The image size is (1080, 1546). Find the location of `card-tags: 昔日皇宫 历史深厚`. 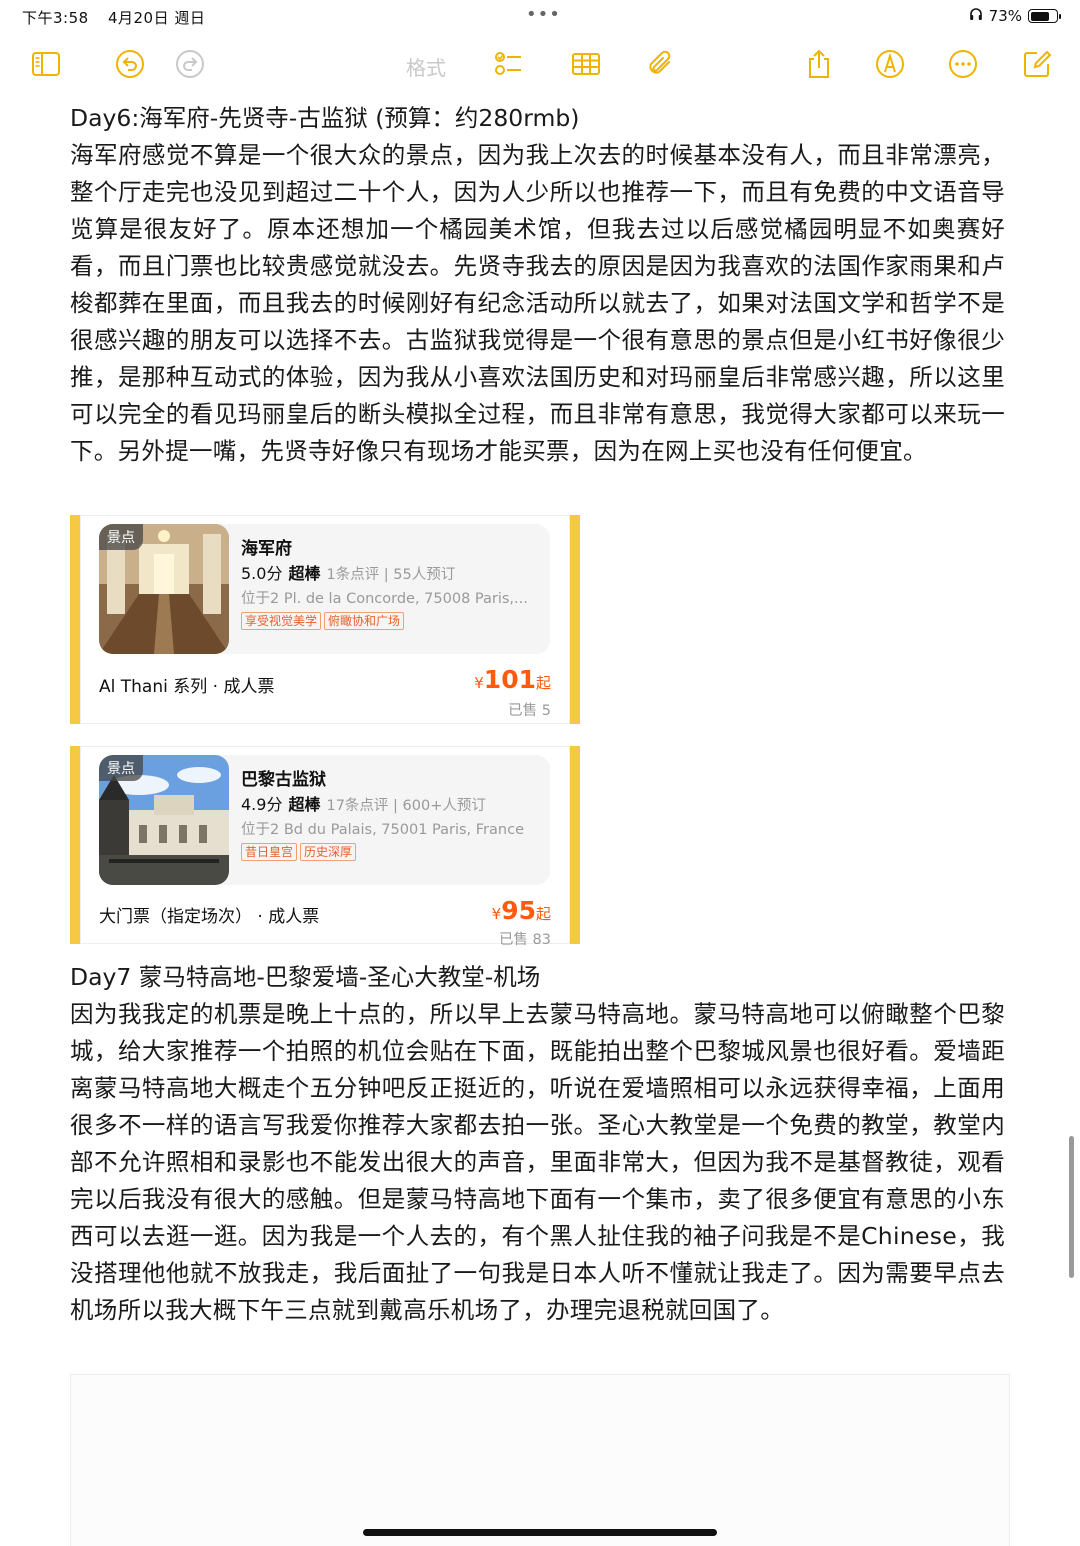

card-tags: 昔日皇宫 历史深厚 is located at coordinates (299, 852).